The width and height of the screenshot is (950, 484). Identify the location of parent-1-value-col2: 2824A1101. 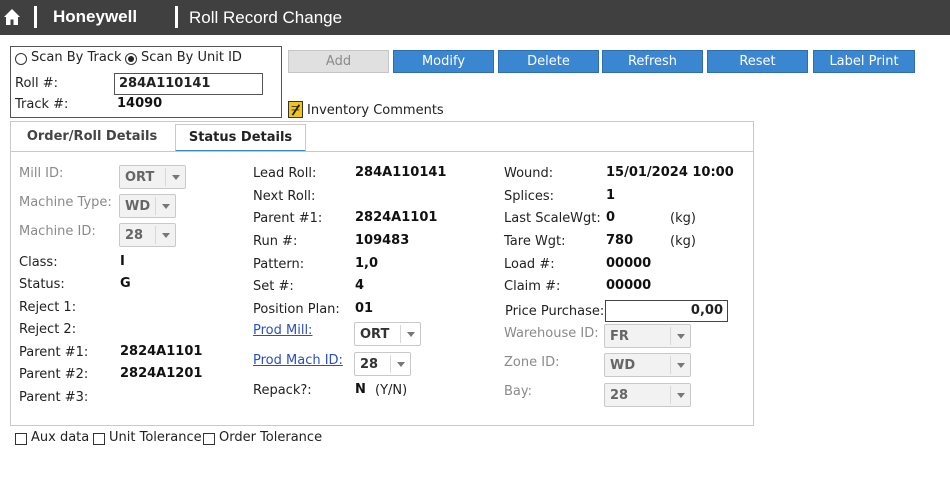
(396, 217).